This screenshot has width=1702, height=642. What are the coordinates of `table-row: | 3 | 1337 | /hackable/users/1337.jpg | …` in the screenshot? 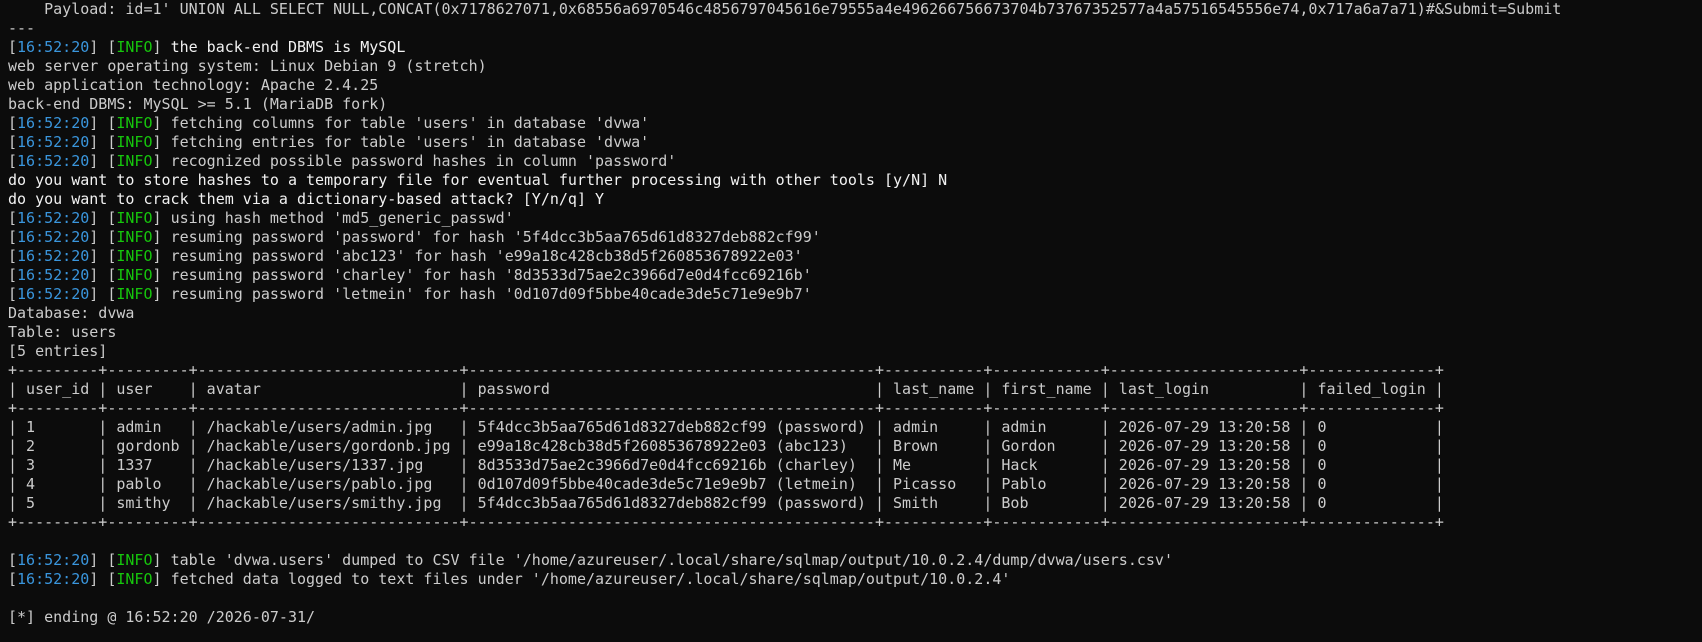 It's located at (726, 465).